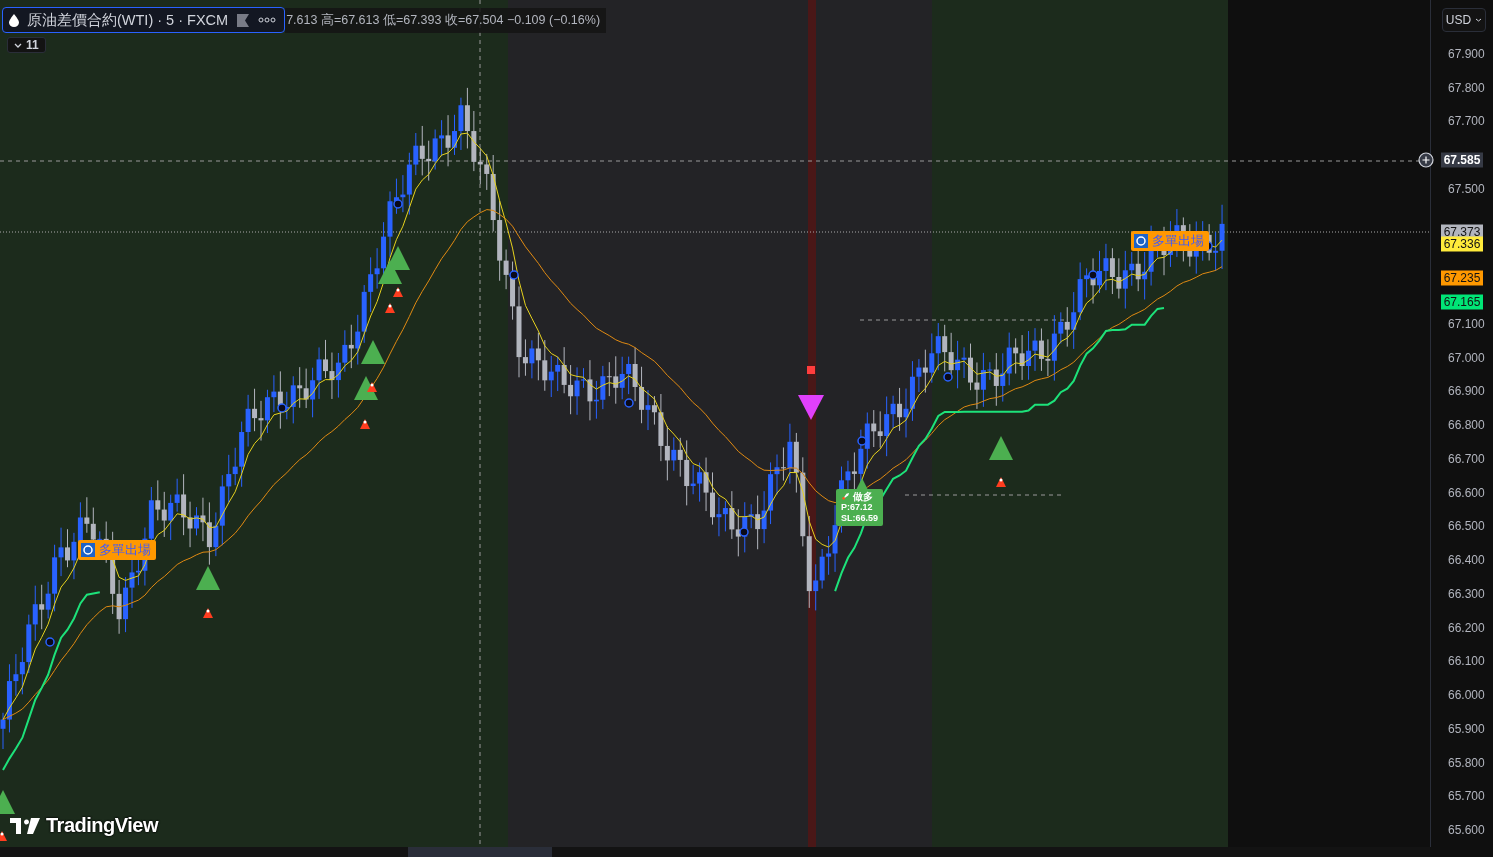 The image size is (1493, 857). I want to click on price-tick-label: 66.100, so click(1466, 661).